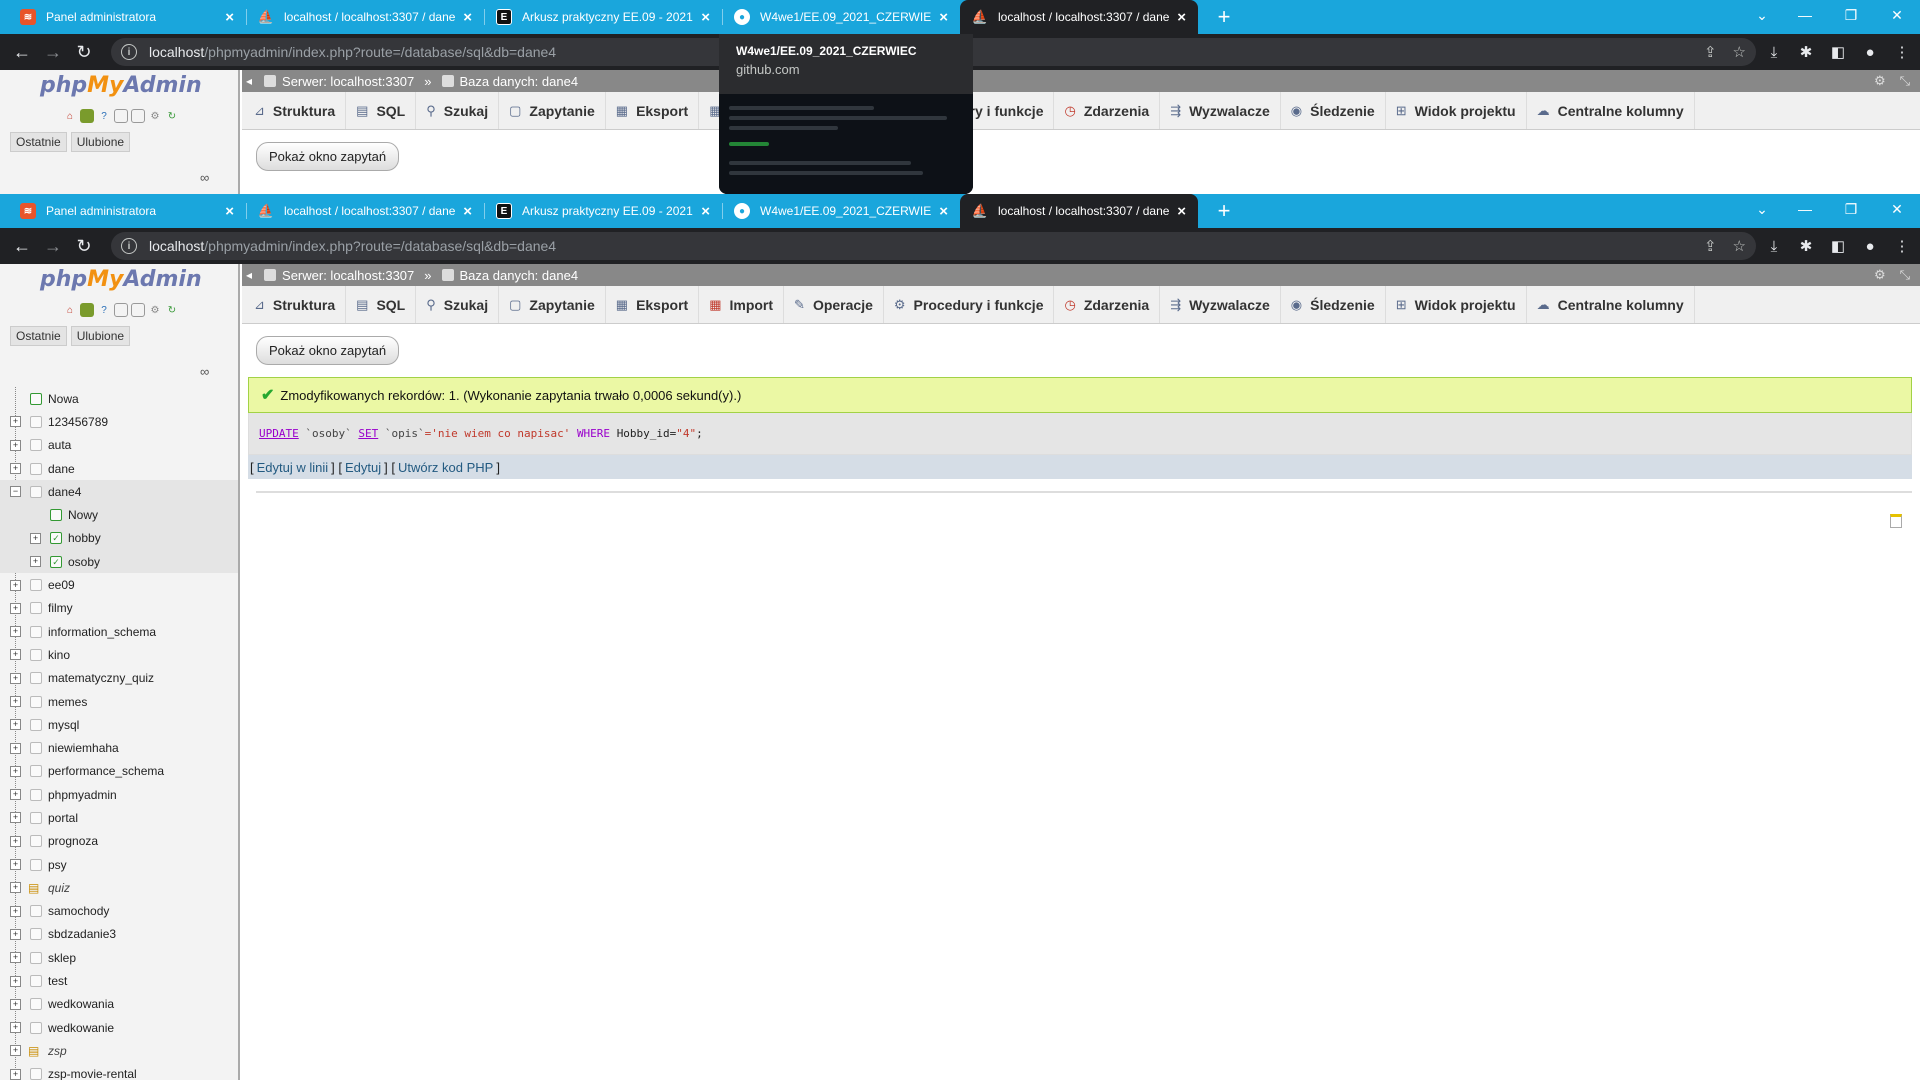  I want to click on inline-edit-link: Edytuj w linii, so click(293, 467).